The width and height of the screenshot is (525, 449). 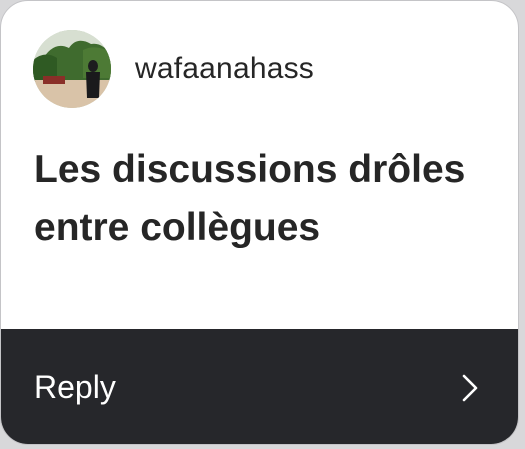 What do you see at coordinates (224, 69) in the screenshot?
I see `username: wafaanahass` at bounding box center [224, 69].